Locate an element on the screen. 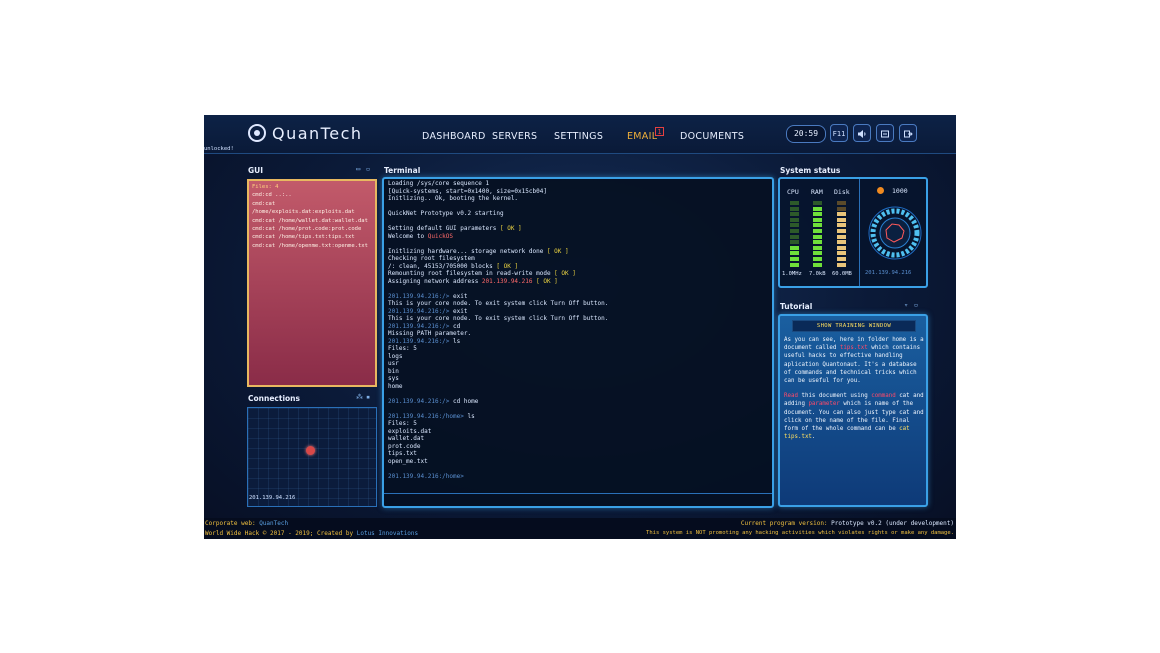 Image resolution: width=1160 pixels, height=653 pixels. signal-icon: ▪ is located at coordinates (368, 397).